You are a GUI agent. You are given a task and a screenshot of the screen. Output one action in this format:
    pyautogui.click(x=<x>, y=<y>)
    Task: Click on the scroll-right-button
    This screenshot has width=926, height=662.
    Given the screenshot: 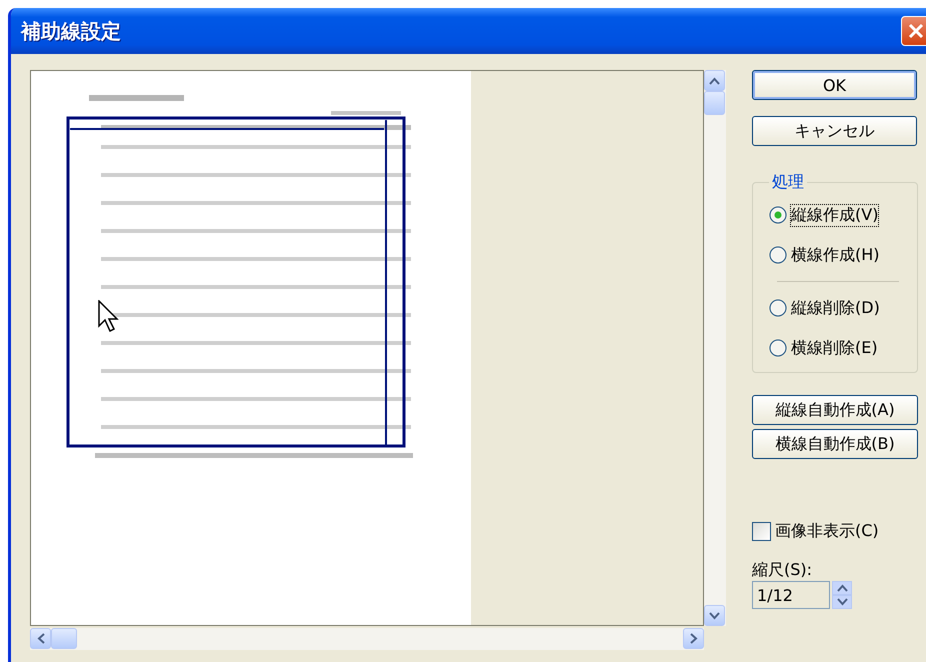 What is the action you would take?
    pyautogui.click(x=693, y=638)
    